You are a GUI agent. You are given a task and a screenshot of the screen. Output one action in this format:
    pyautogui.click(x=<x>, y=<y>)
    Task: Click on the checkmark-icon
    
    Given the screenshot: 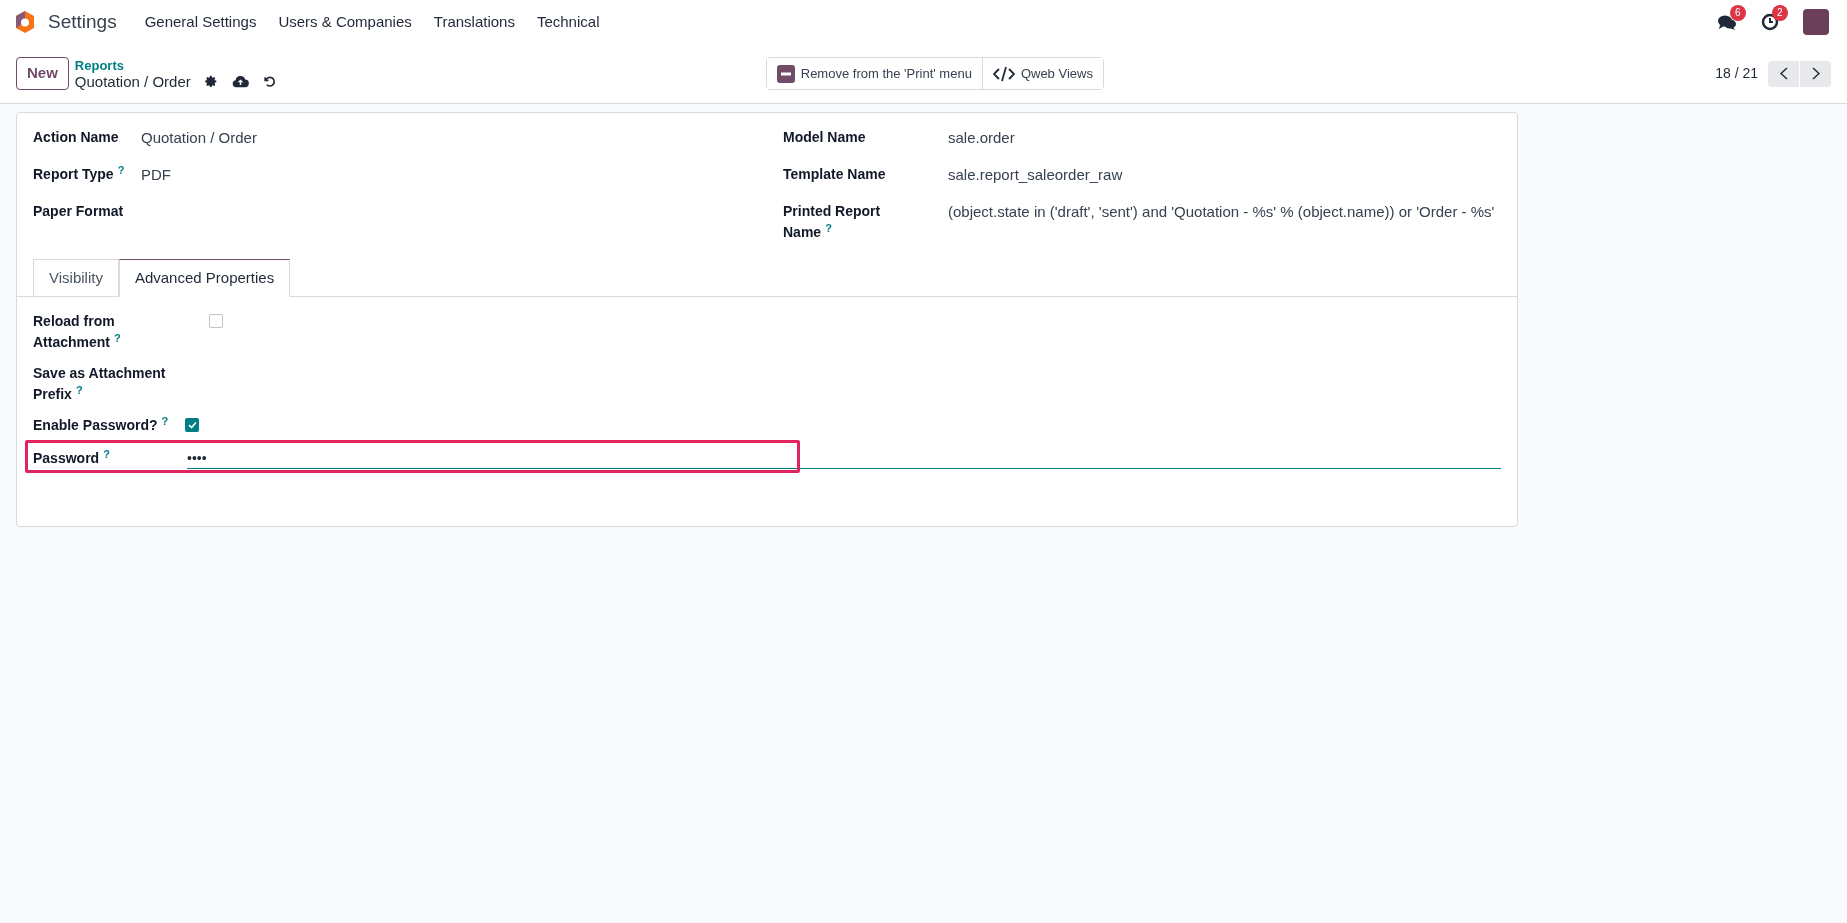 What is the action you would take?
    pyautogui.click(x=192, y=425)
    